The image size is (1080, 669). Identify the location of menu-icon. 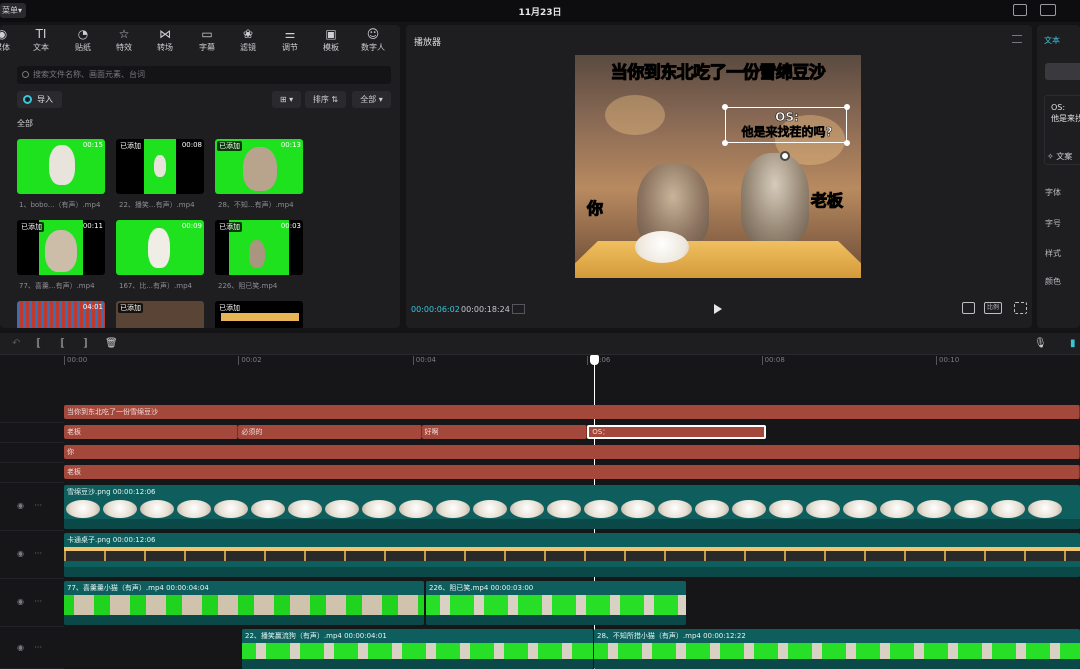
(1017, 39).